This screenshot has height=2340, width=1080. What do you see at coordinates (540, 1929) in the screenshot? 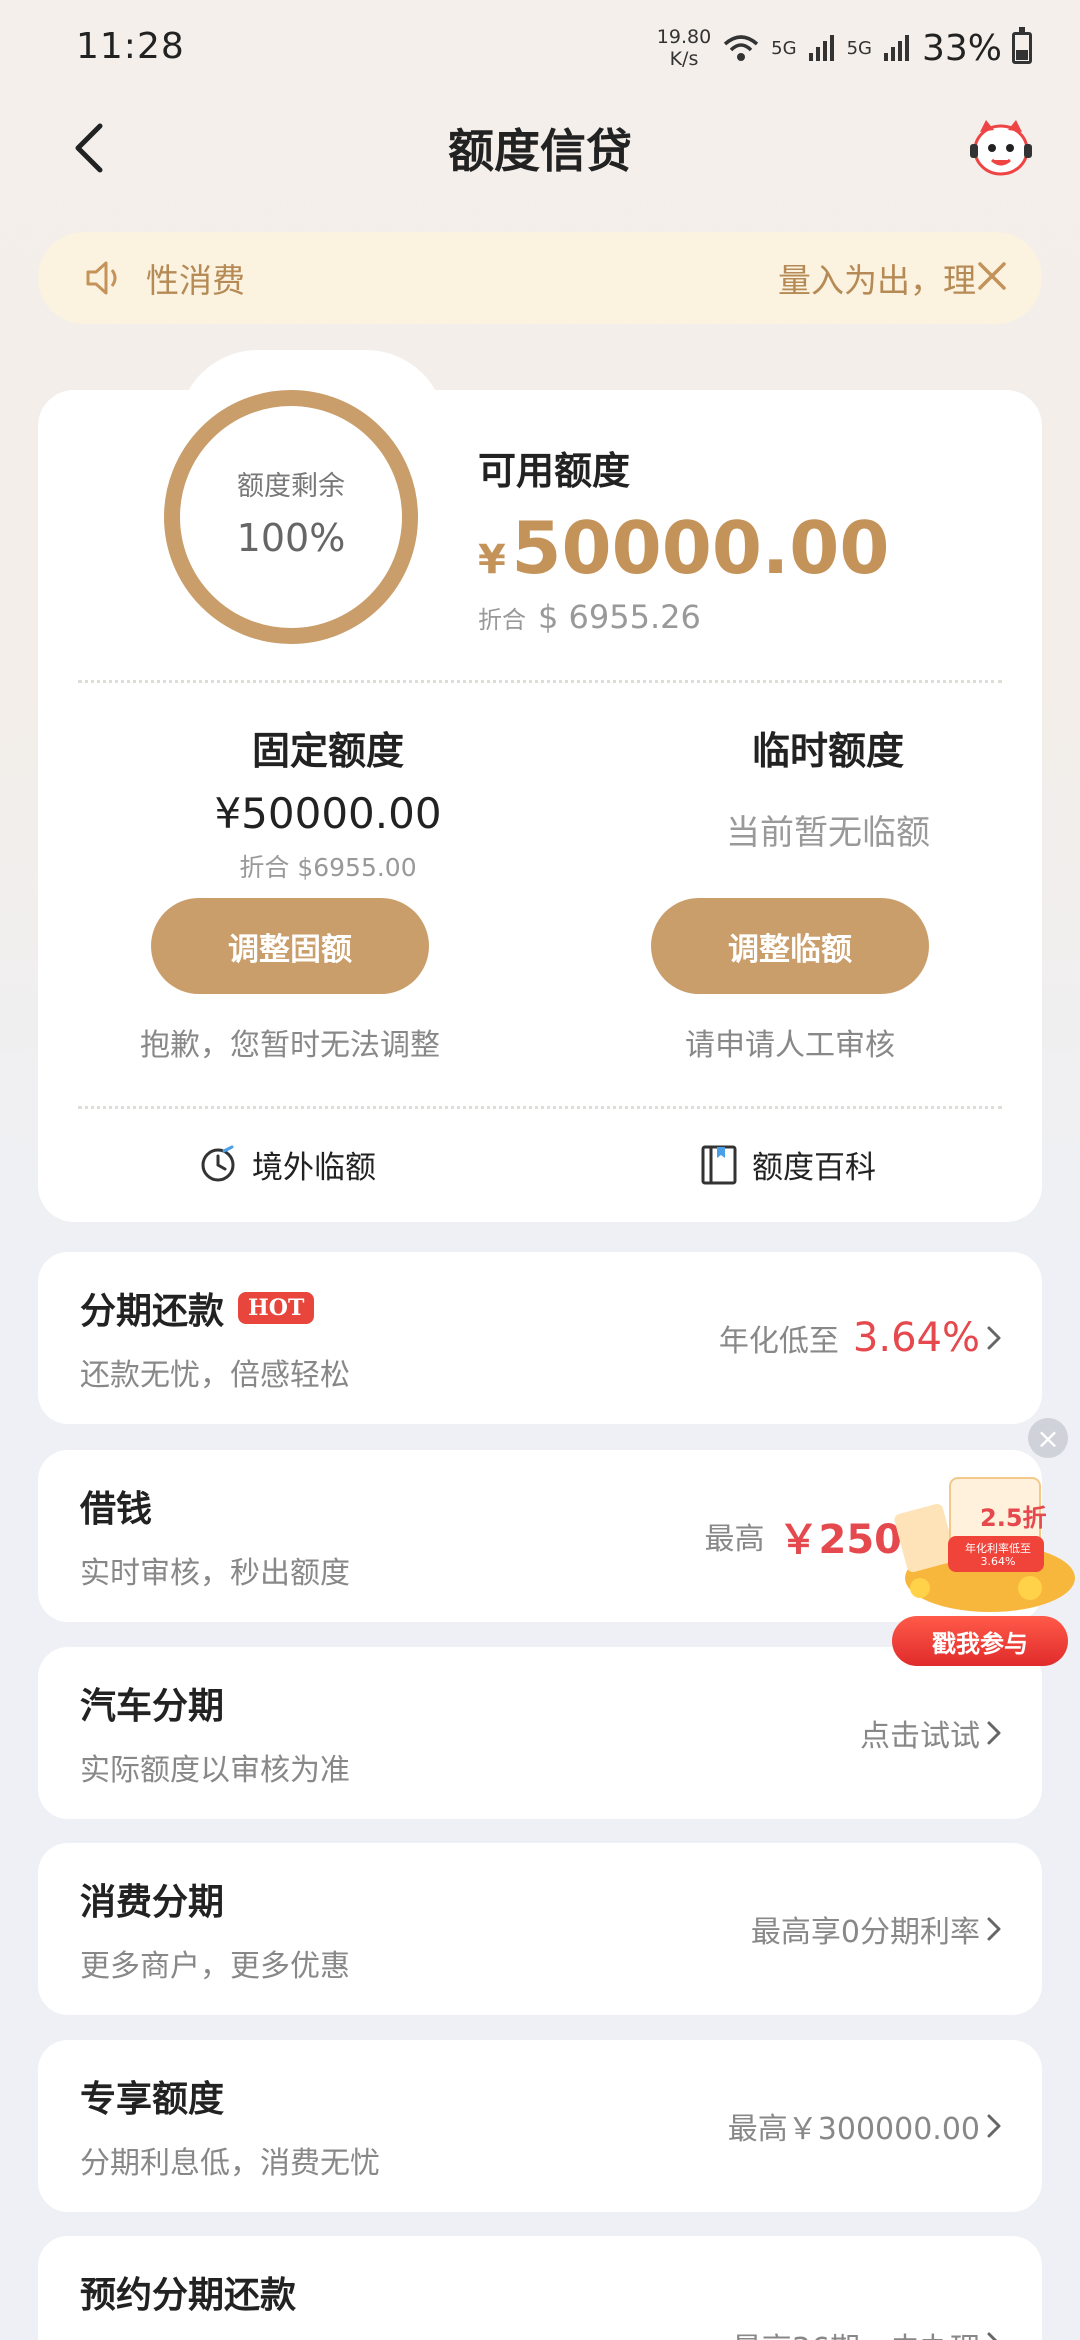
I see `list-item-consumer-installment: 消费分期 更多商户，更多优惠 最高享0分期利率` at bounding box center [540, 1929].